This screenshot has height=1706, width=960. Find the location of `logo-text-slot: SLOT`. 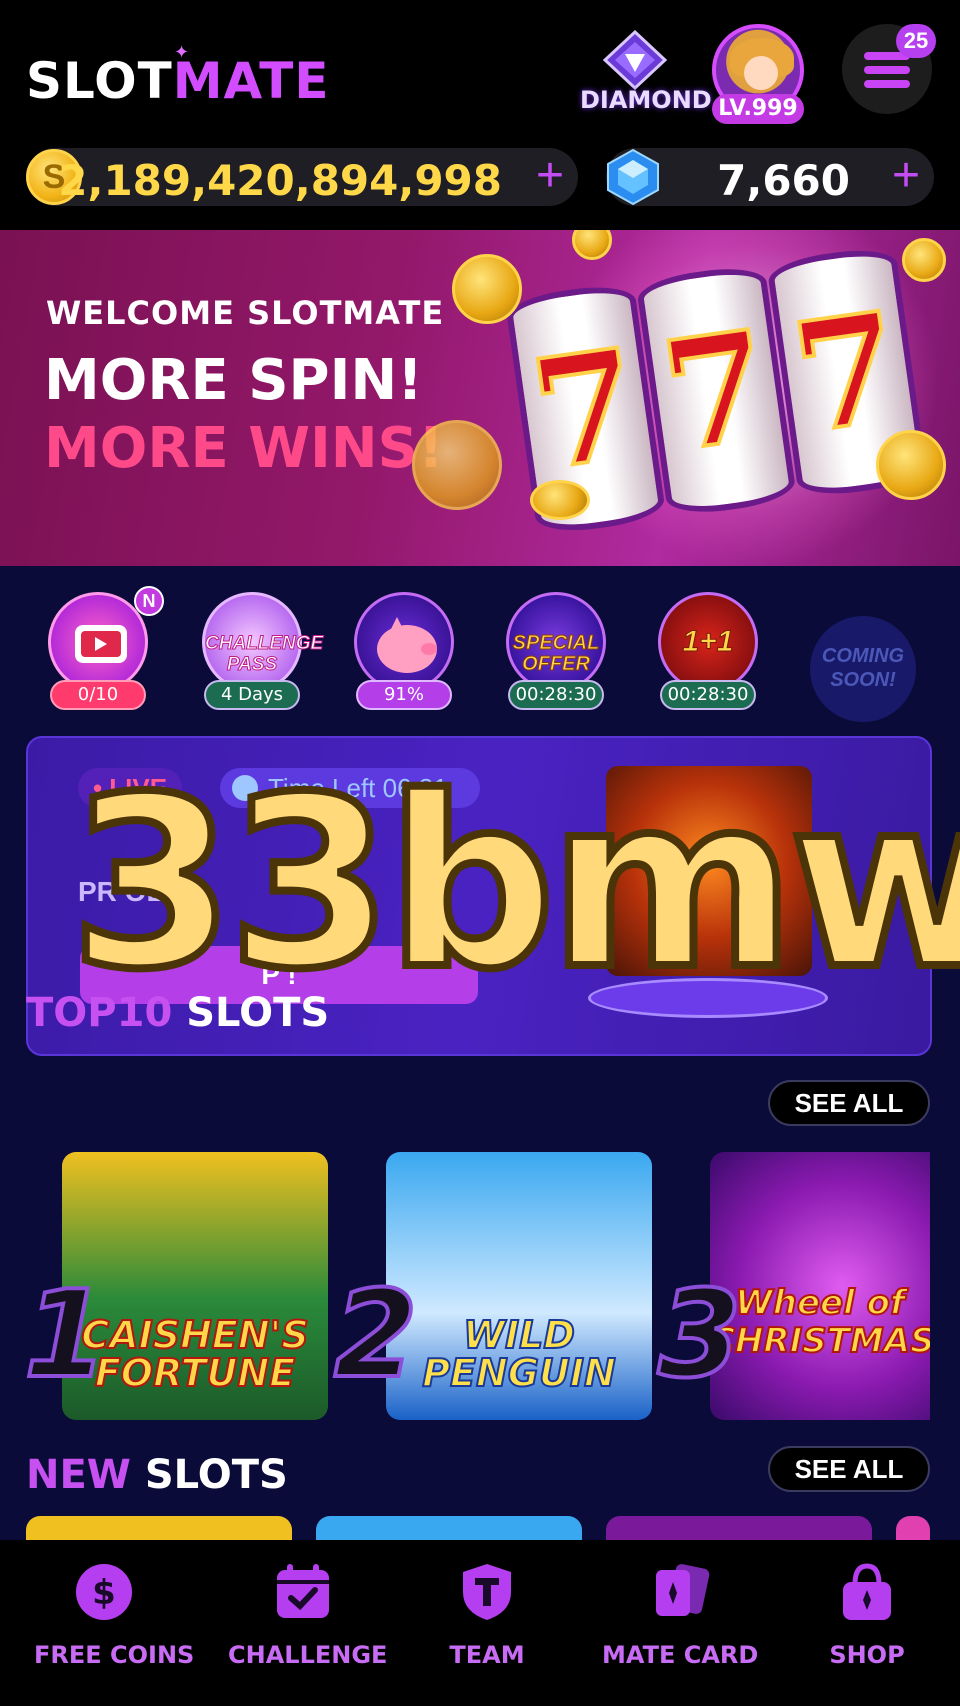

logo-text-slot: SLOT is located at coordinates (99, 81).